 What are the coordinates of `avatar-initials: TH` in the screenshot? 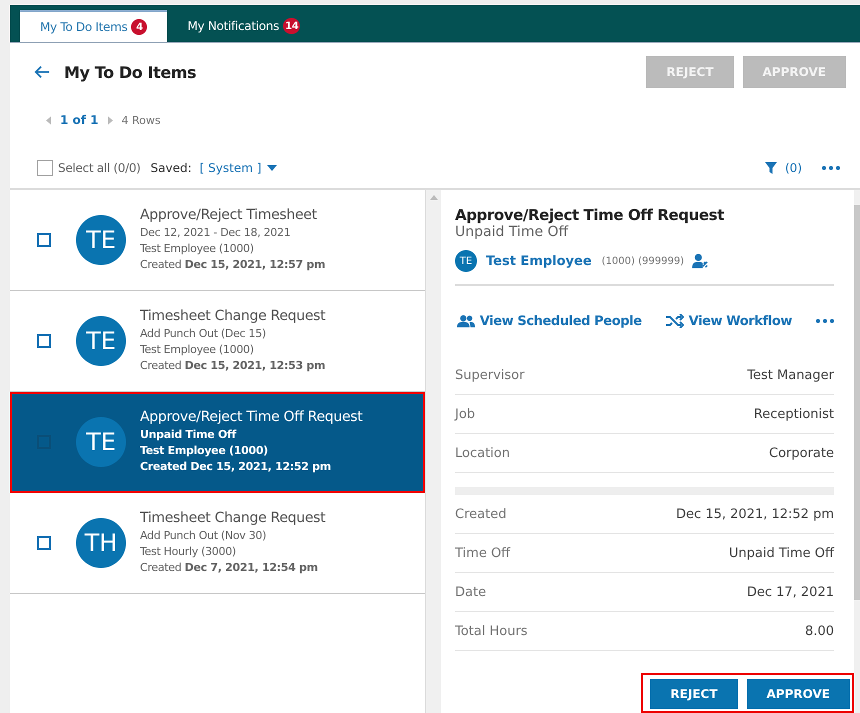 It's located at (101, 543).